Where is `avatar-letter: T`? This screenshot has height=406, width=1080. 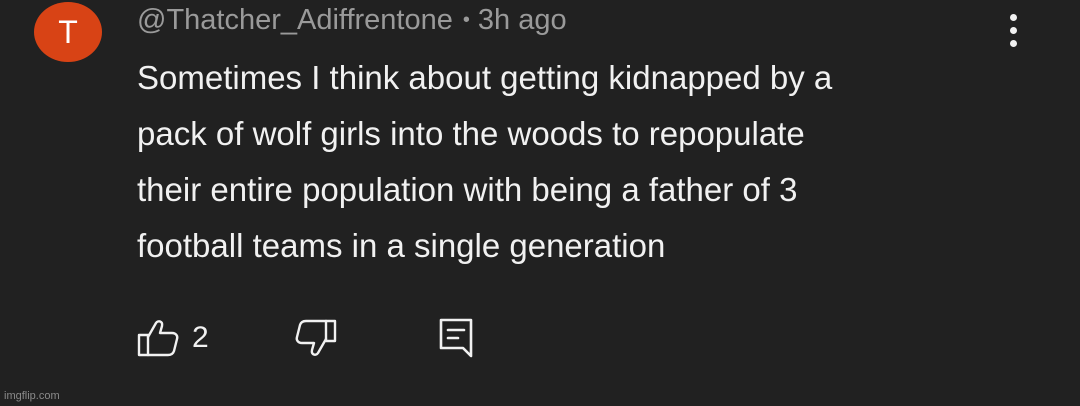 avatar-letter: T is located at coordinates (68, 32).